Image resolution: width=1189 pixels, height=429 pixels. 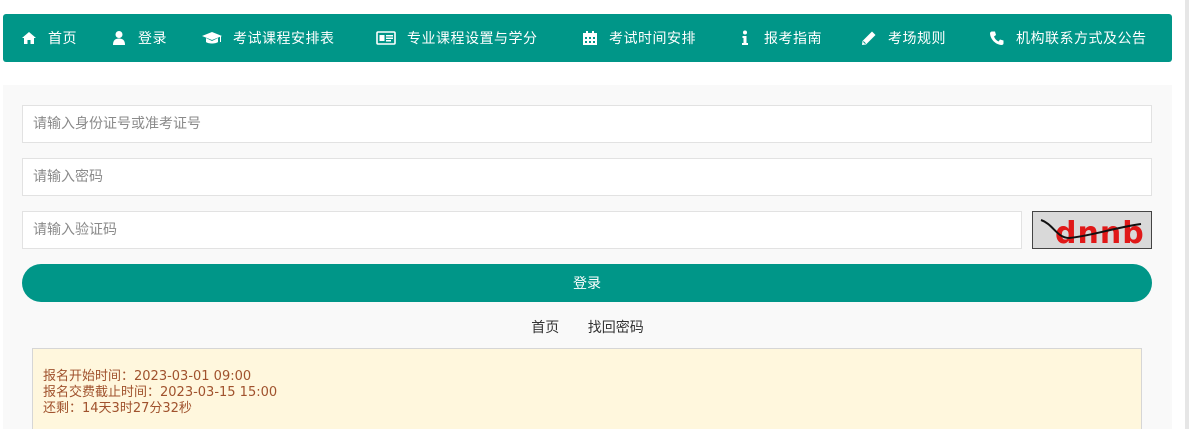 What do you see at coordinates (29, 38) in the screenshot?
I see `home-icon` at bounding box center [29, 38].